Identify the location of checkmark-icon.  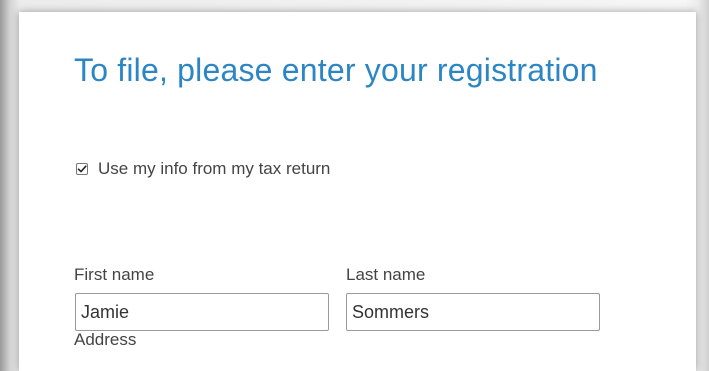
(82, 169).